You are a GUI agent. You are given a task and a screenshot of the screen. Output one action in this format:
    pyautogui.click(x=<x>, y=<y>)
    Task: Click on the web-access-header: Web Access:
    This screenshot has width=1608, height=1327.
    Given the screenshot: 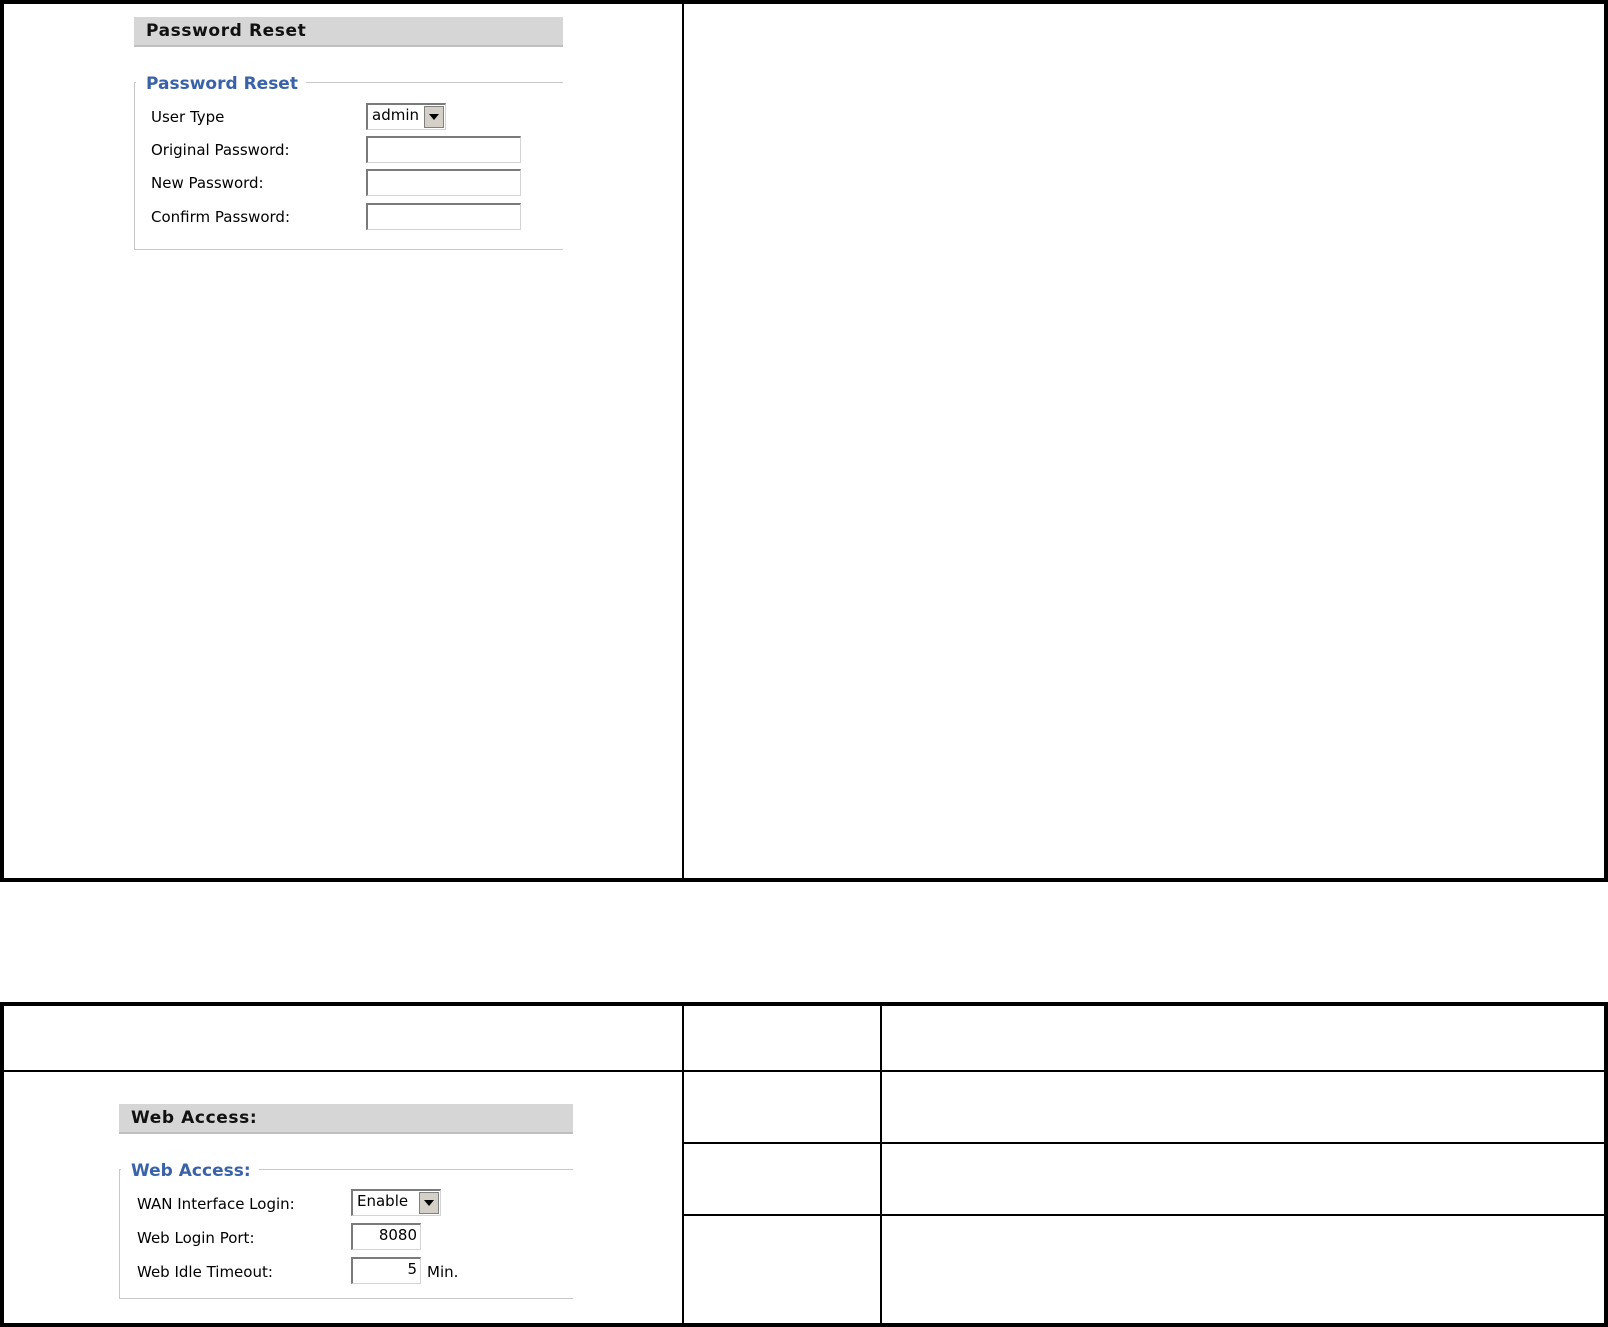 What is the action you would take?
    pyautogui.click(x=346, y=1119)
    